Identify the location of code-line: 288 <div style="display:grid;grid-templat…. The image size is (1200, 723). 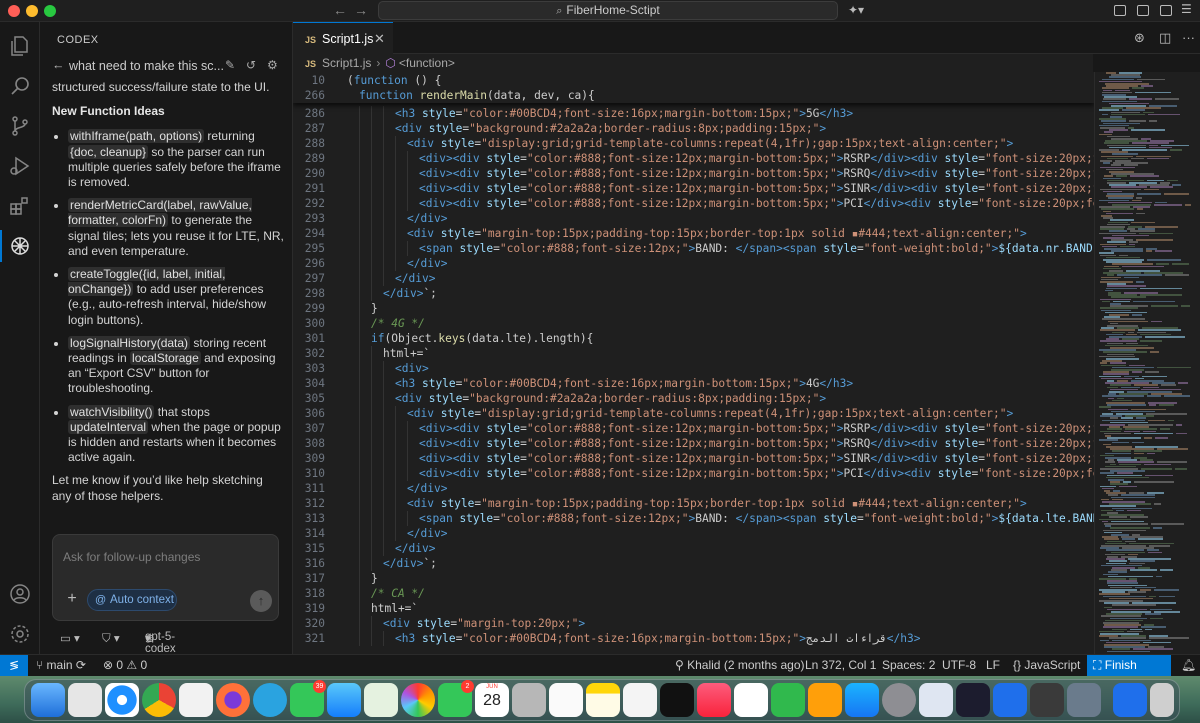
(693, 143).